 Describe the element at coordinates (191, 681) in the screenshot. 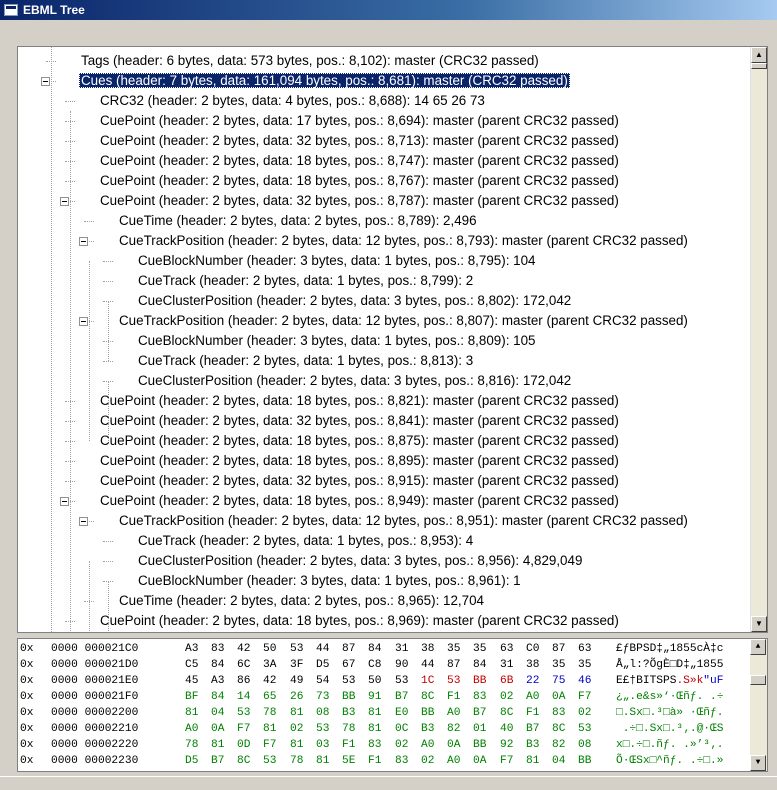

I see `hex-byte: 45` at that location.